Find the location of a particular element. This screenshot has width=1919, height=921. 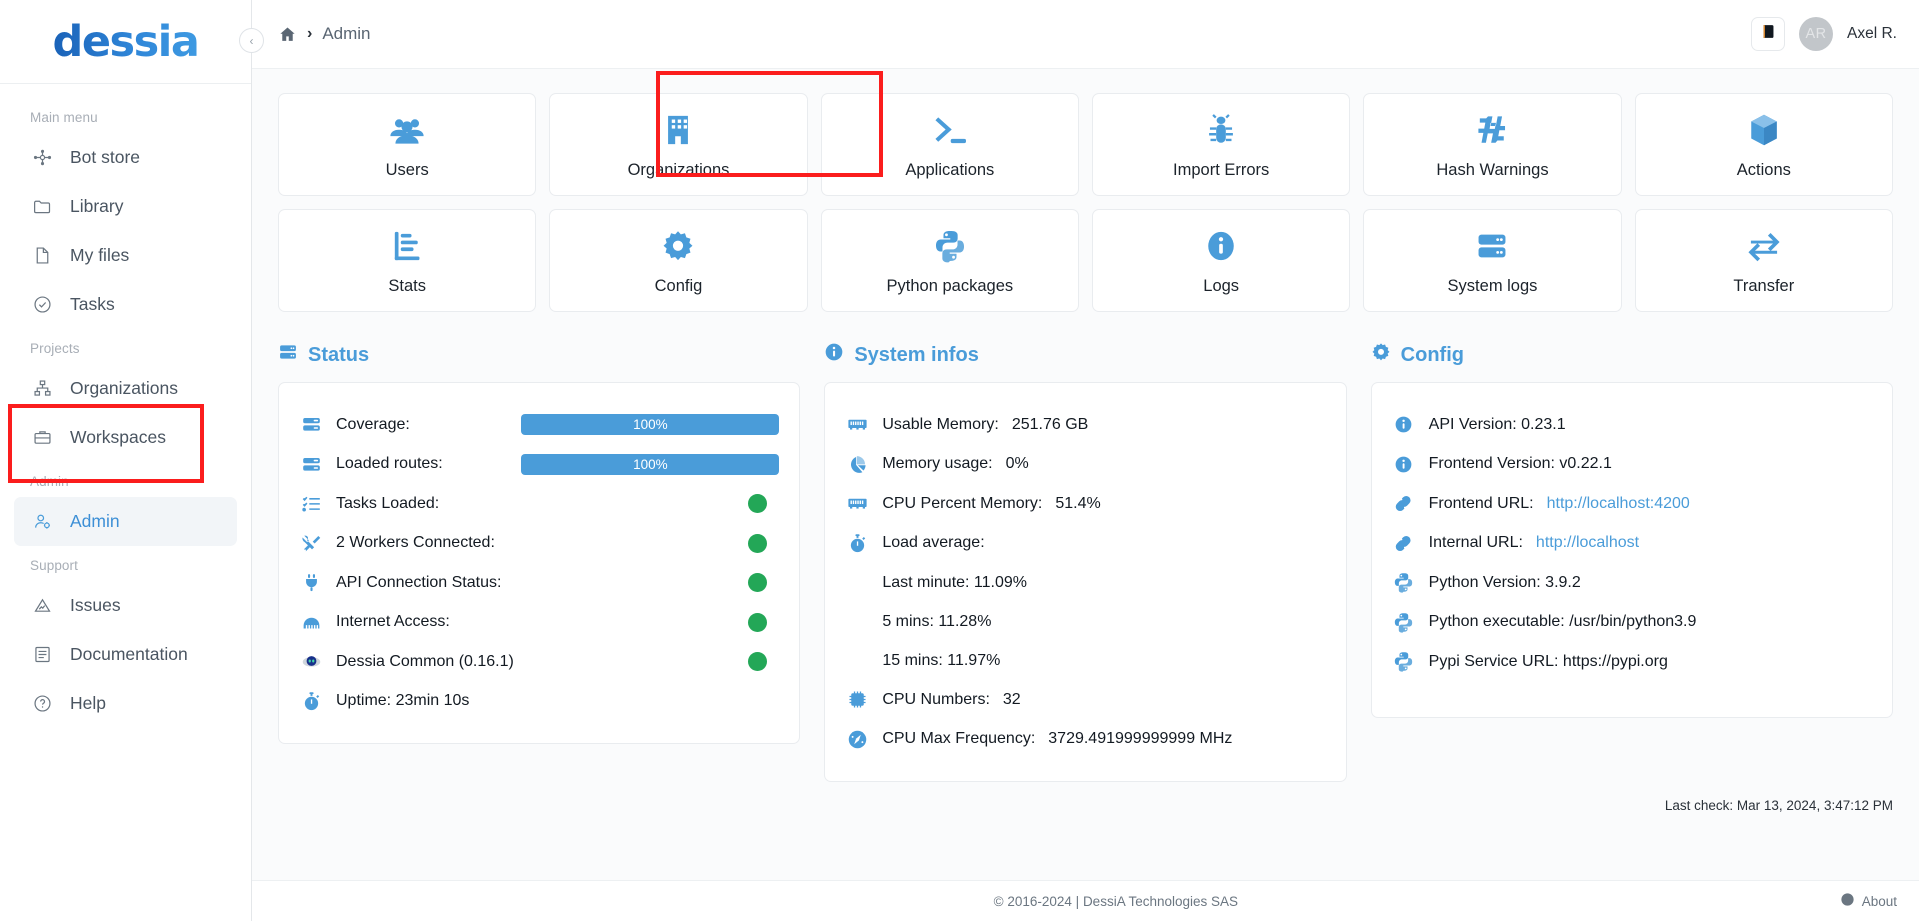

config-row-api-version: API Version: 0.23.1 is located at coordinates (1632, 425).